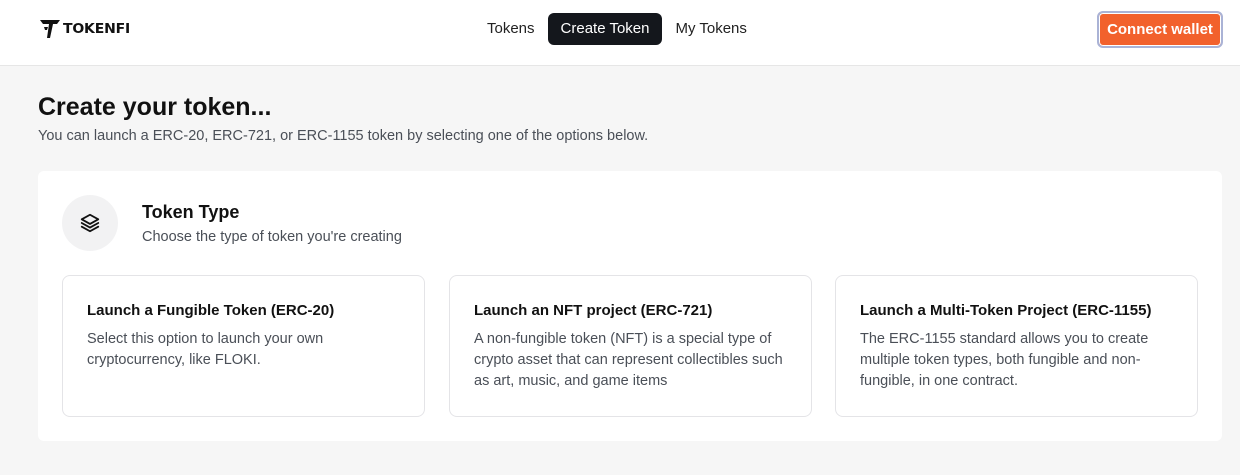 Image resolution: width=1240 pixels, height=475 pixels. I want to click on section-title: Token Type, so click(191, 212).